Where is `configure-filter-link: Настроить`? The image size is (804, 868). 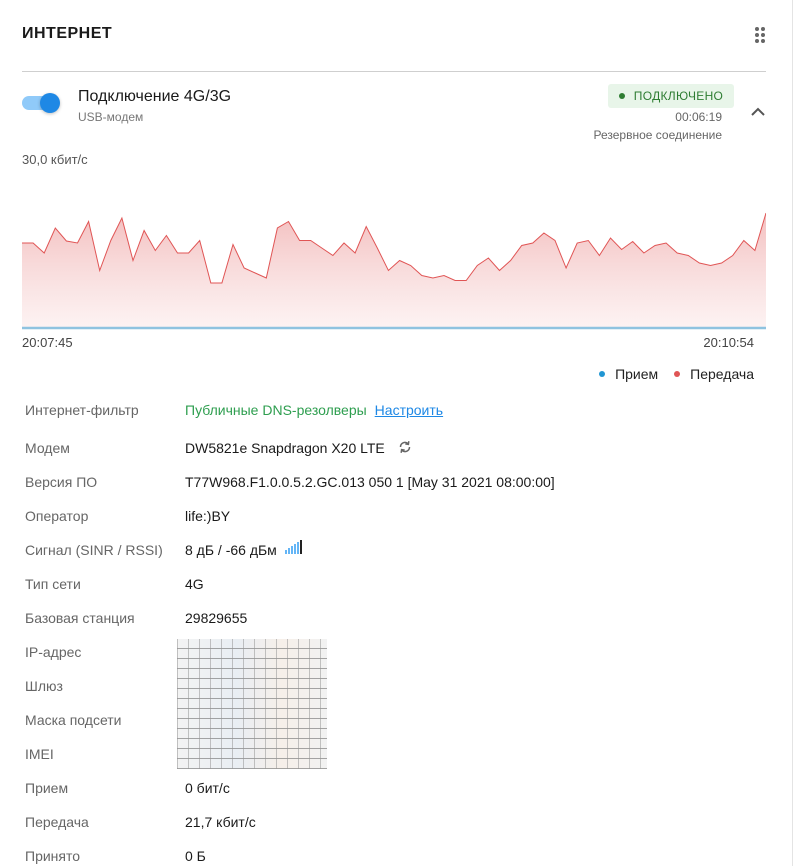
configure-filter-link: Настроить is located at coordinates (409, 410).